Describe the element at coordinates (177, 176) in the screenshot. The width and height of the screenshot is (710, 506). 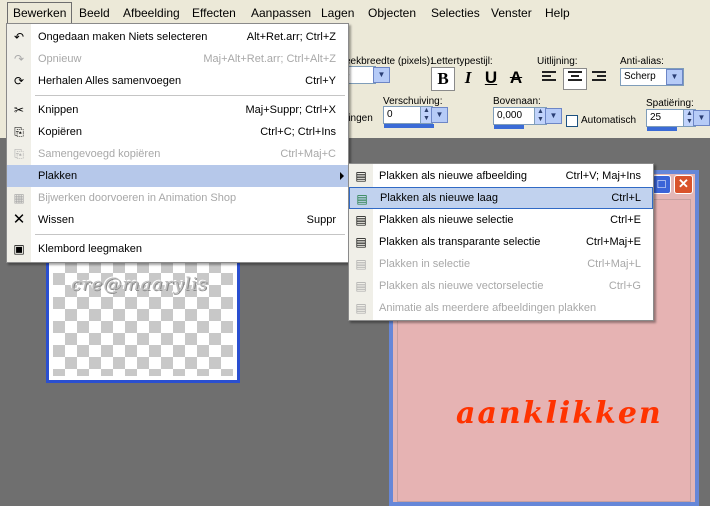
I see `menu-item-paste: Plakken` at that location.